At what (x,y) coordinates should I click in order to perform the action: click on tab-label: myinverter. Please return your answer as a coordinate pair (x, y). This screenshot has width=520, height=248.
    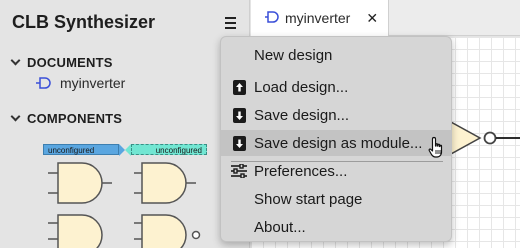
    Looking at the image, I should click on (318, 18).